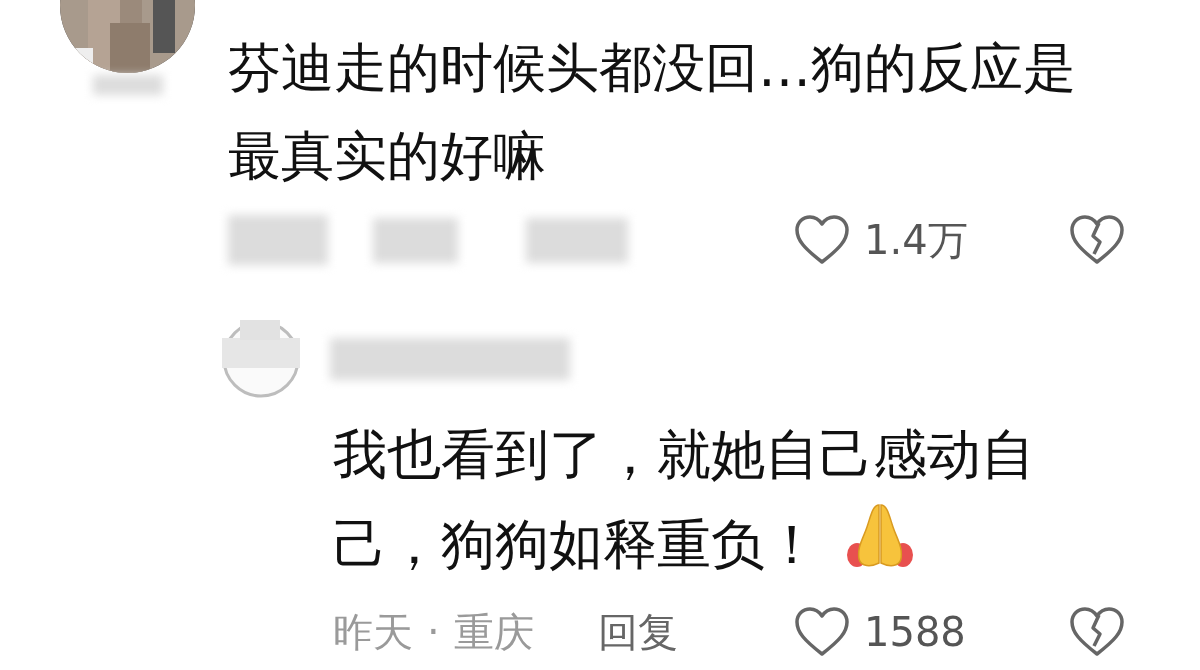 This screenshot has width=1200, height=670. What do you see at coordinates (493, 632) in the screenshot?
I see `comment-location: 重庆` at bounding box center [493, 632].